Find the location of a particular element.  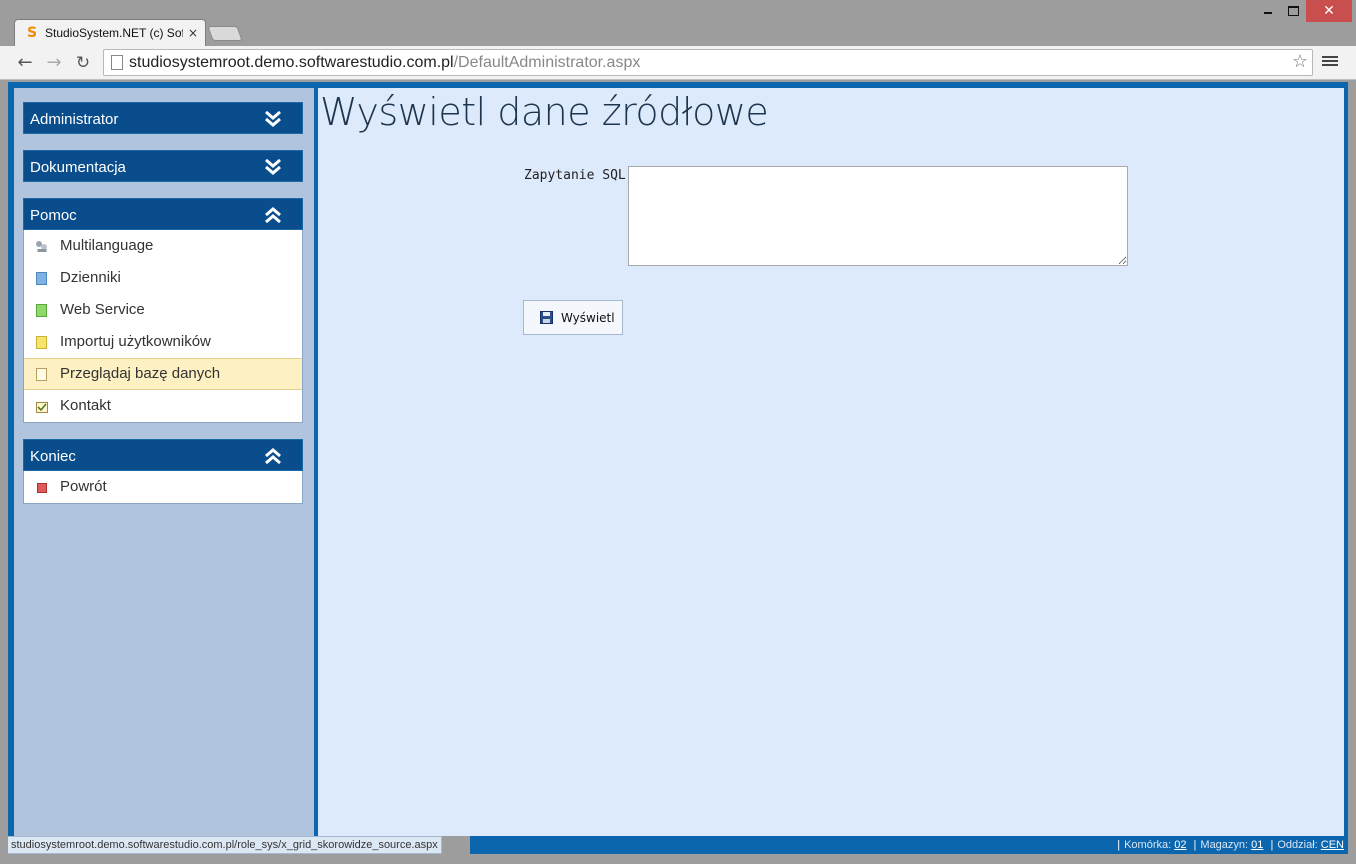

status-info: | Komórka: 02 | Magazyn: 01 | Oddział: CEN is located at coordinates (1230, 845).